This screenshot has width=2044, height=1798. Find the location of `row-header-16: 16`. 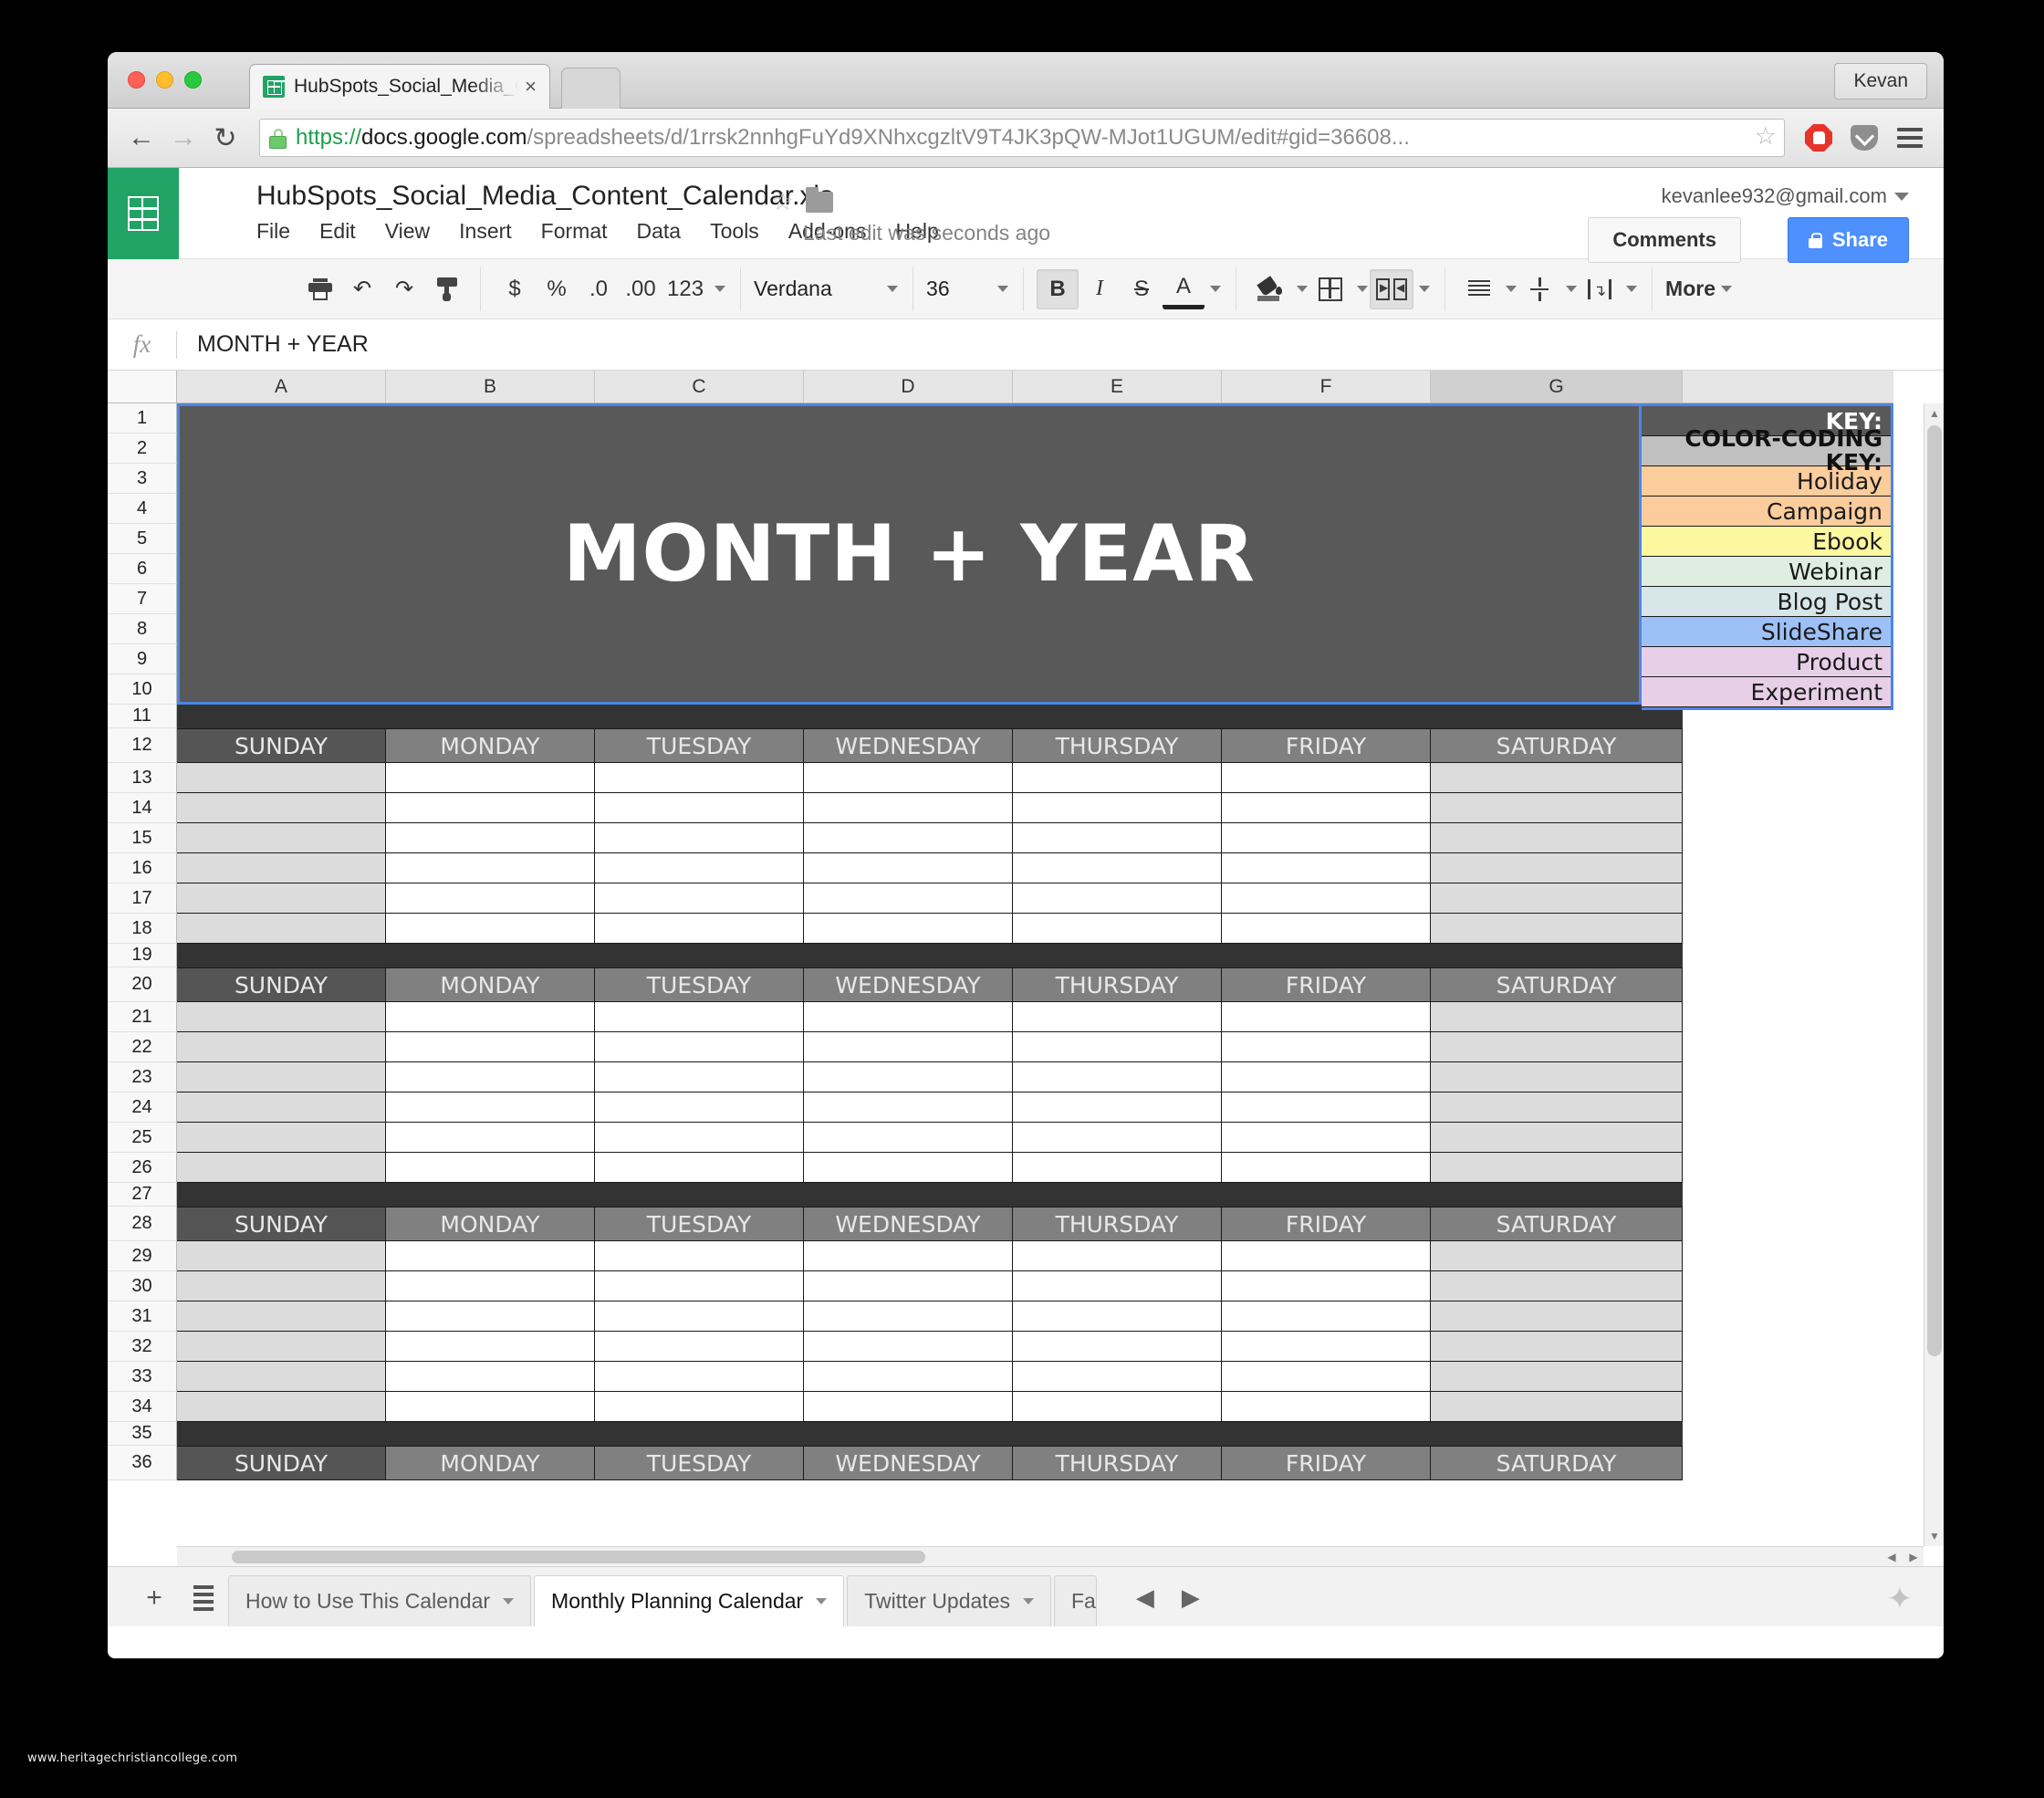

row-header-16: 16 is located at coordinates (142, 868).